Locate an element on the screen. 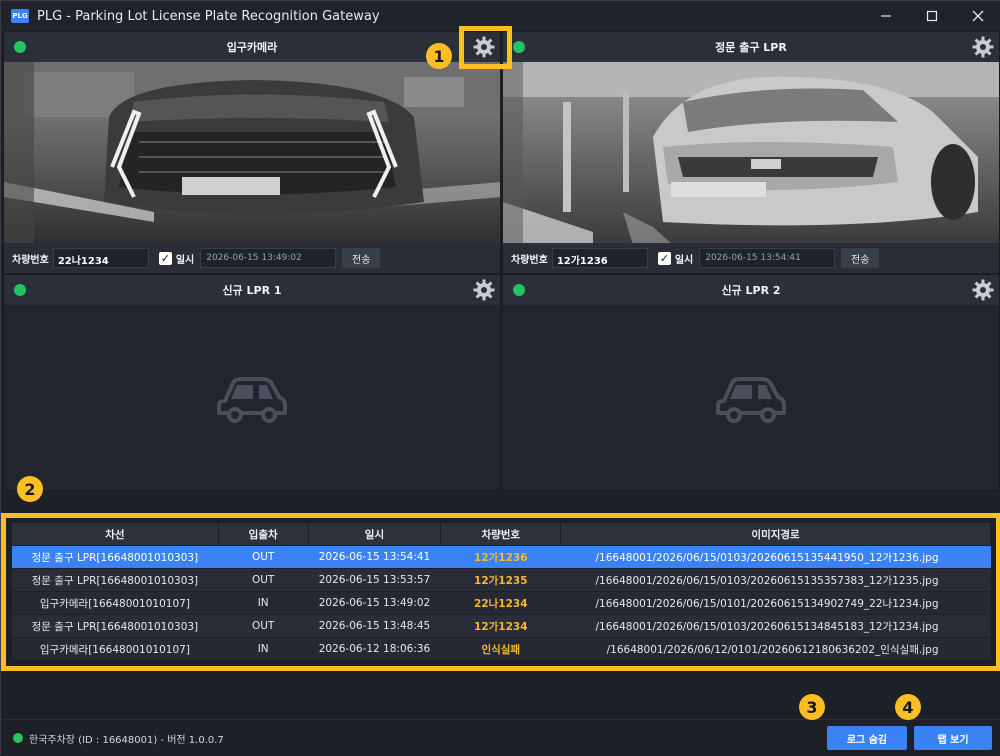 The image size is (1000, 756). annotation-marker-2: 2 is located at coordinates (30, 489).